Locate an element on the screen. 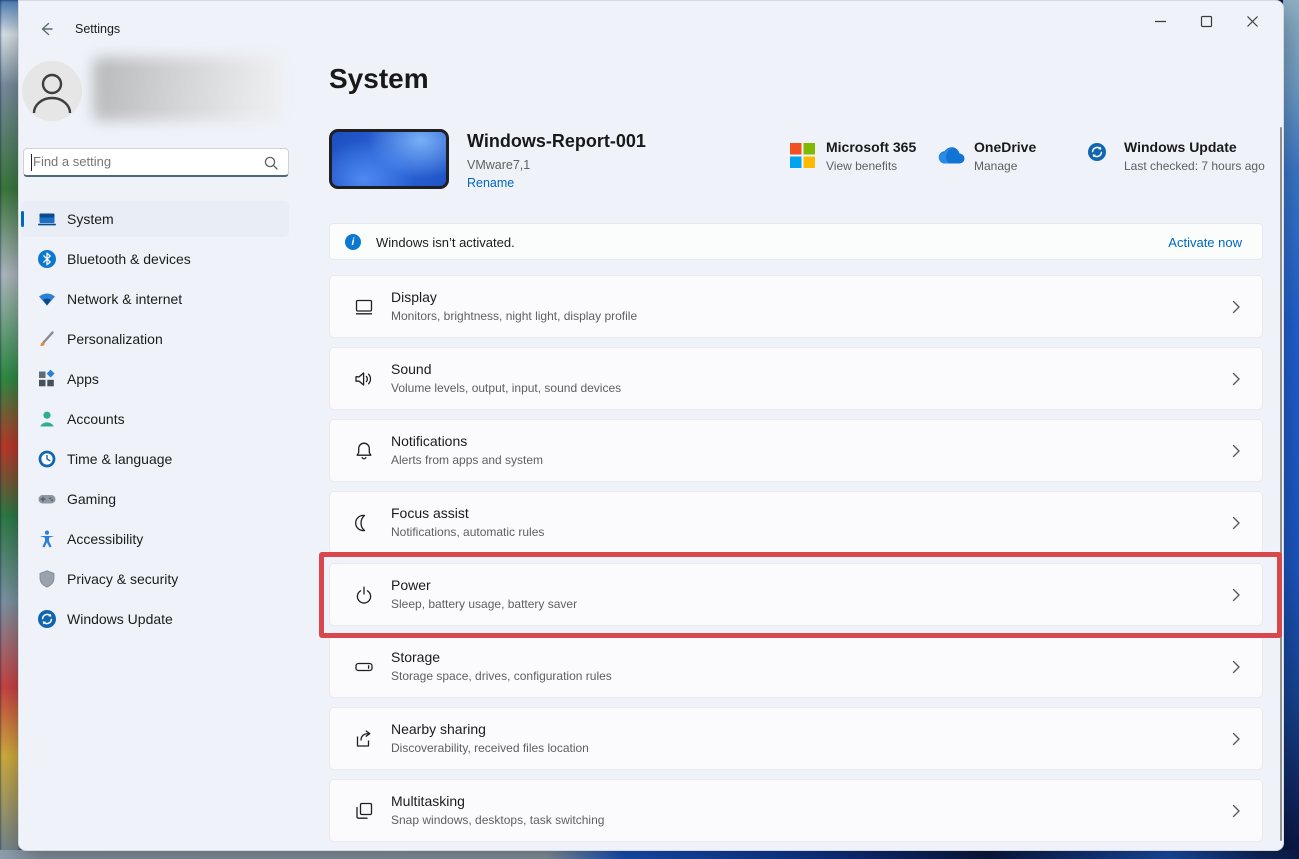 Image resolution: width=1299 pixels, height=859 pixels. search-input is located at coordinates (143, 161).